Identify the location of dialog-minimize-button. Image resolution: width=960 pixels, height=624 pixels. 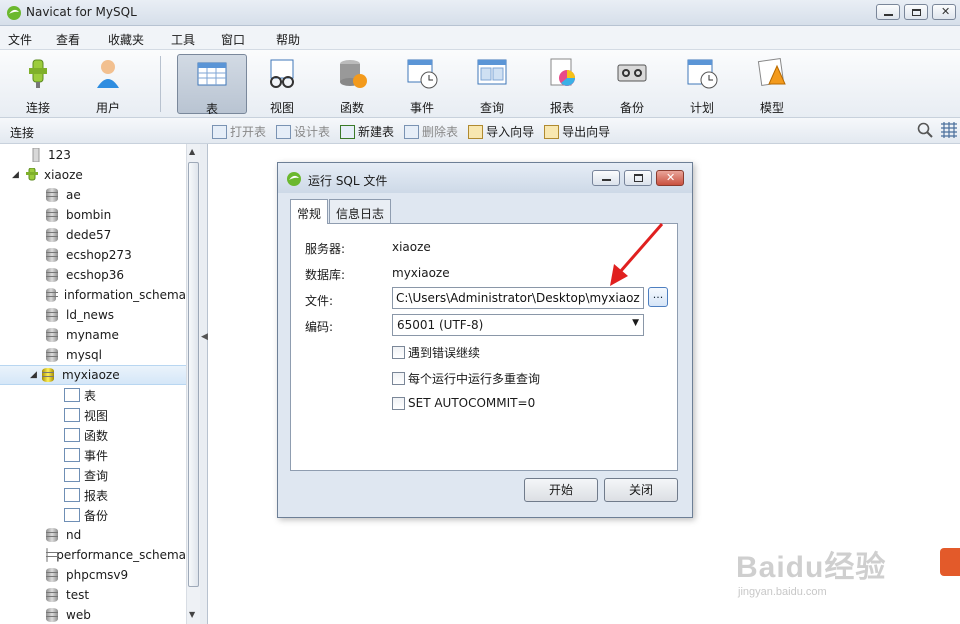
(606, 178).